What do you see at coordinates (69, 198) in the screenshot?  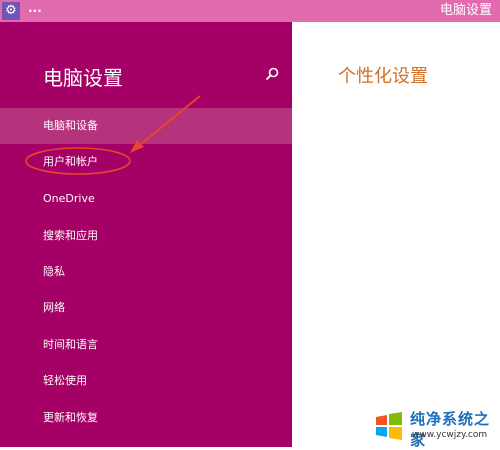 I see `sidebar-item-label: OneDrive` at bounding box center [69, 198].